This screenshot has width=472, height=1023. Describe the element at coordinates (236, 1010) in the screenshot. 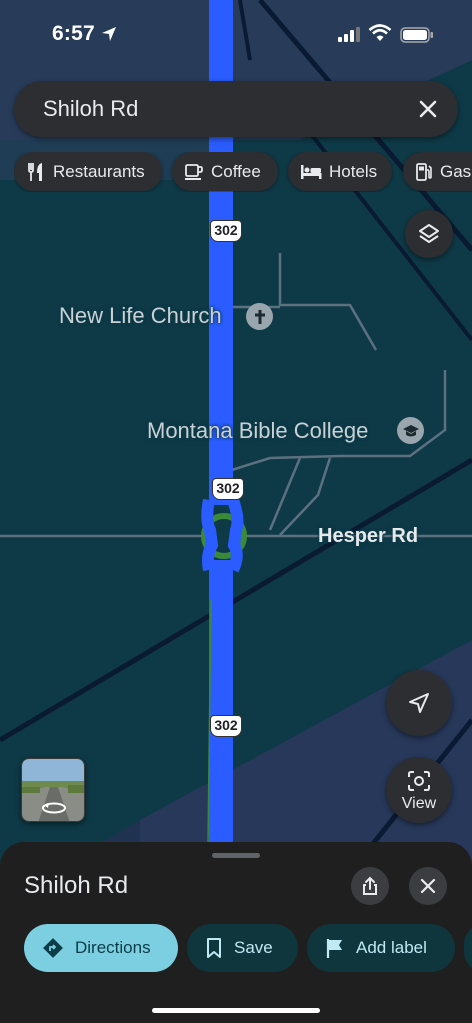

I see `home-indicator` at that location.